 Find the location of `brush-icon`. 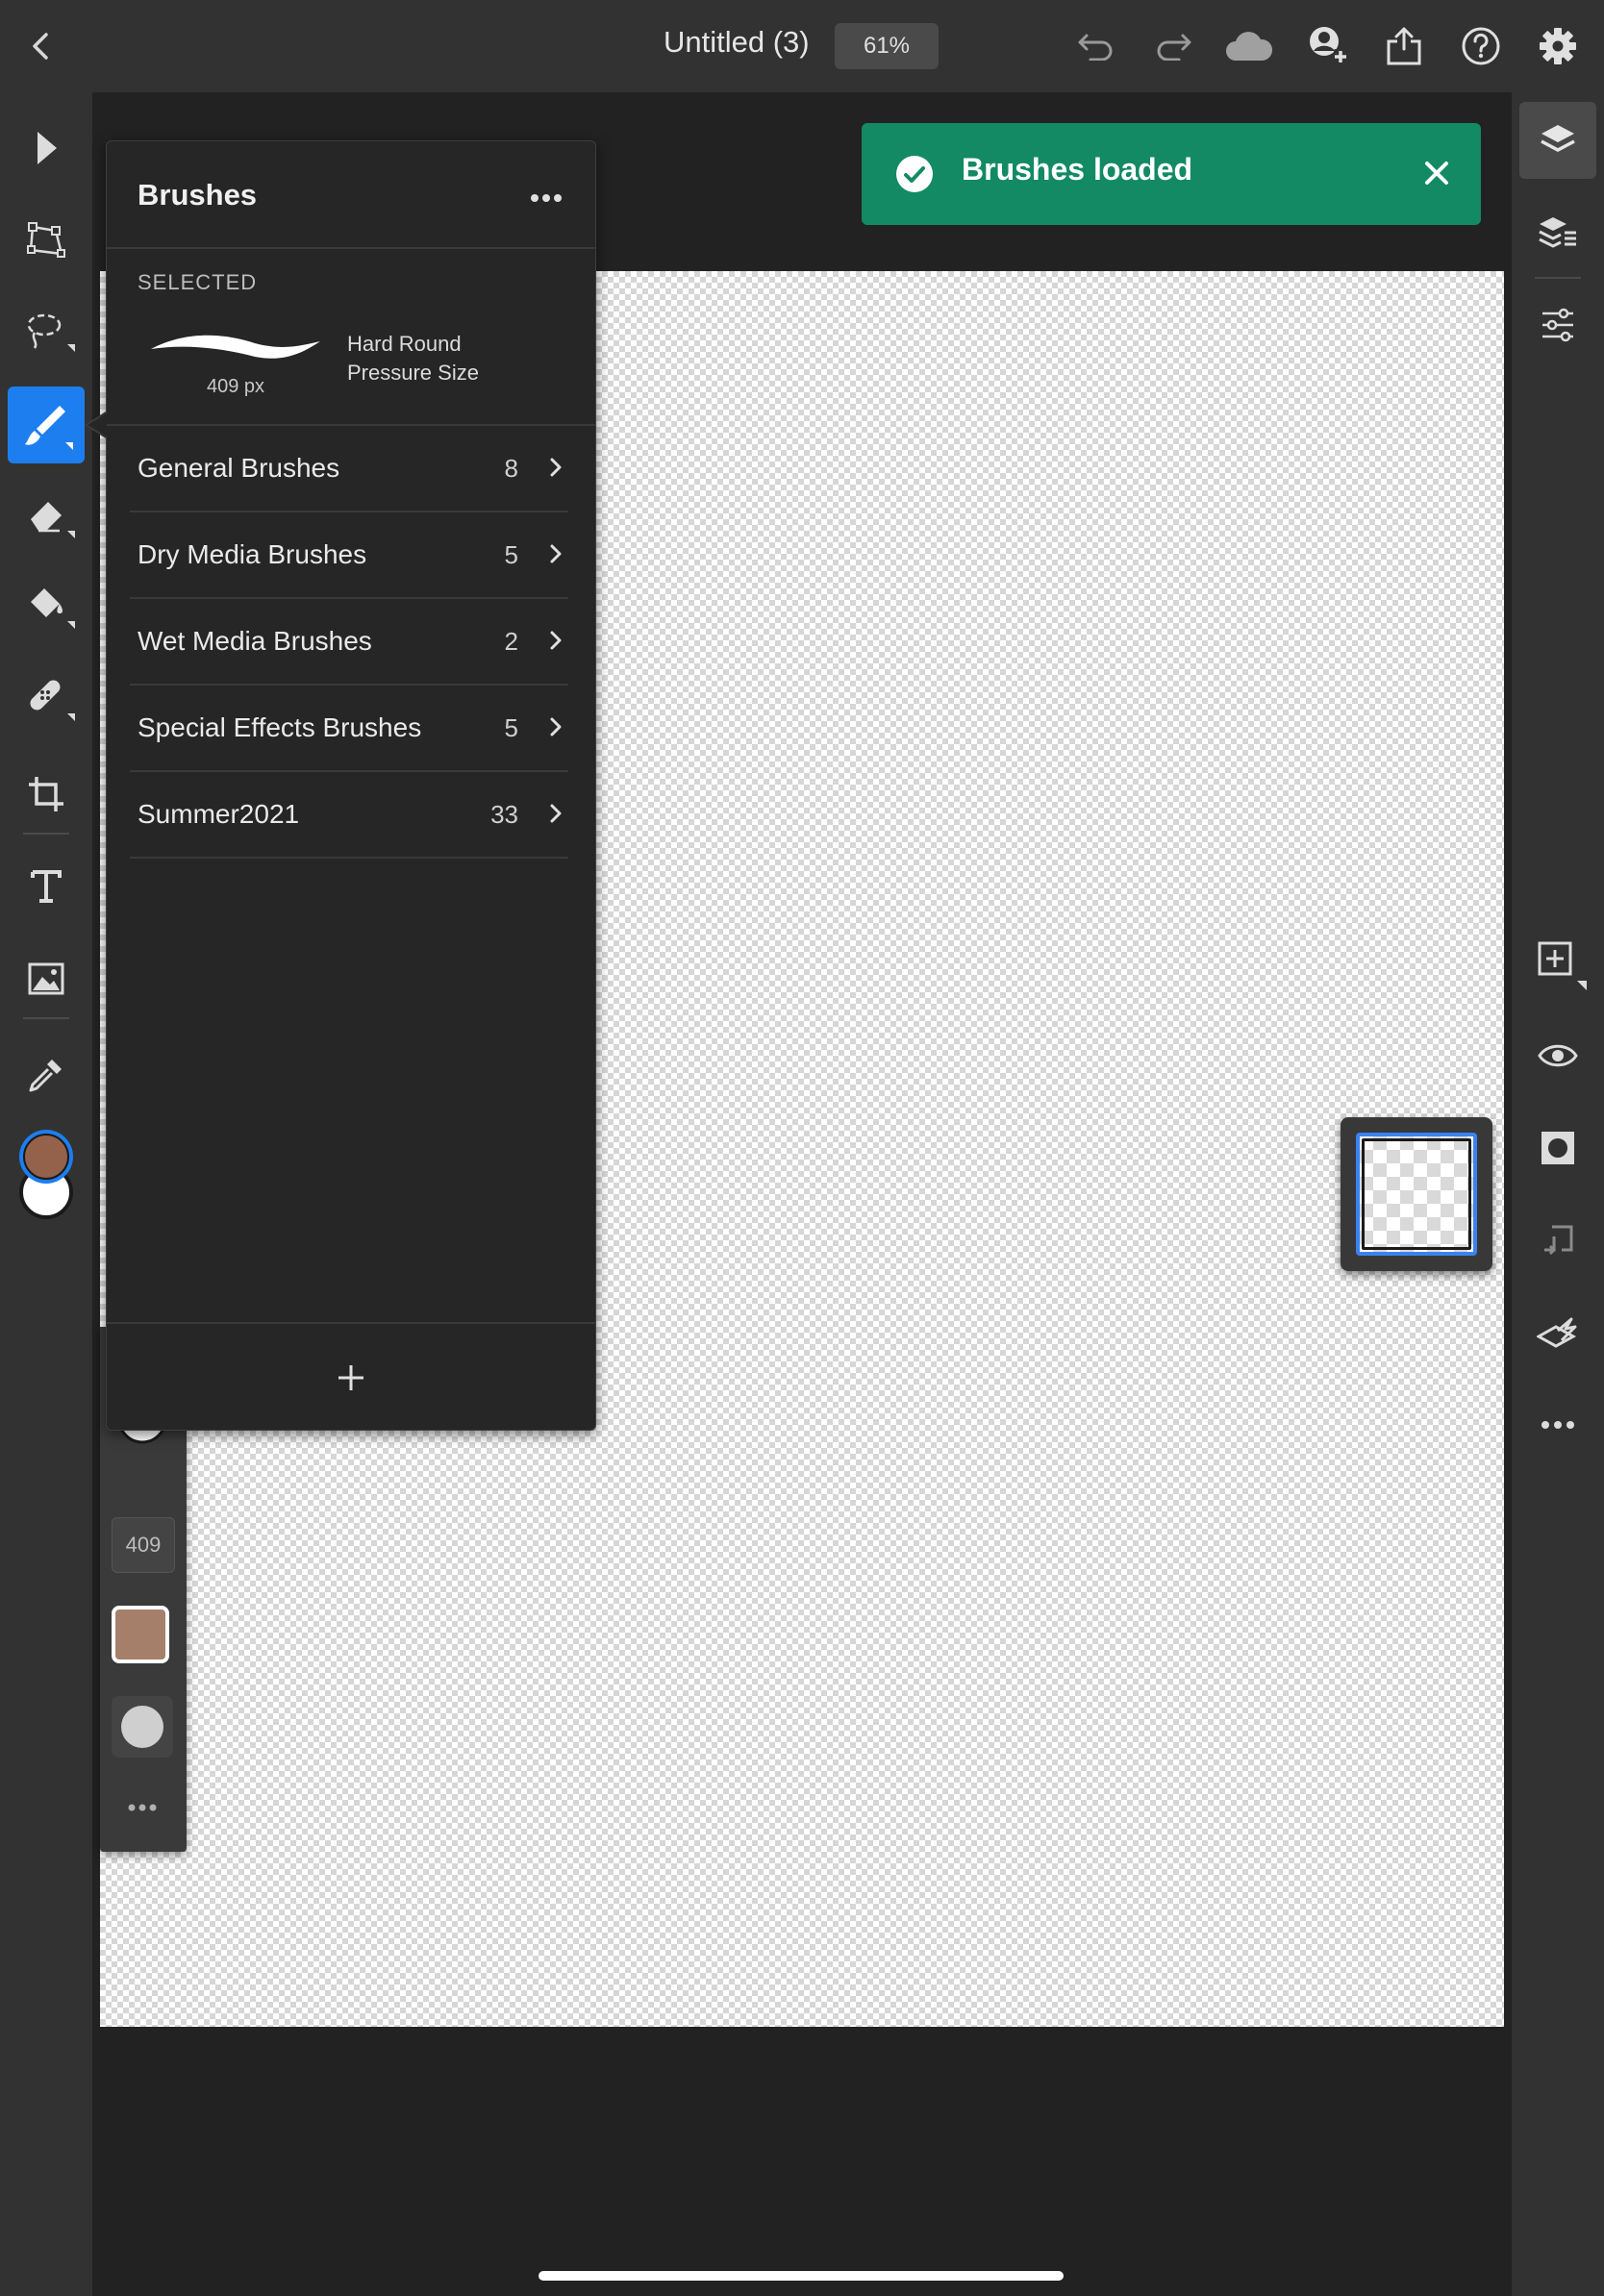

brush-icon is located at coordinates (48, 427).